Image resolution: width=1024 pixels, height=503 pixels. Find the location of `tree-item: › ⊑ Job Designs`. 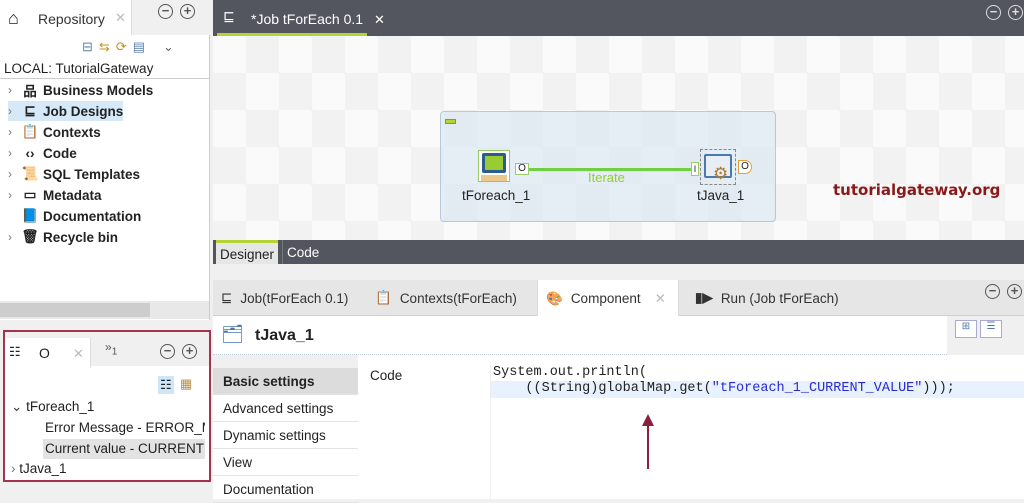

tree-item: › ⊑ Job Designs is located at coordinates (66, 111).